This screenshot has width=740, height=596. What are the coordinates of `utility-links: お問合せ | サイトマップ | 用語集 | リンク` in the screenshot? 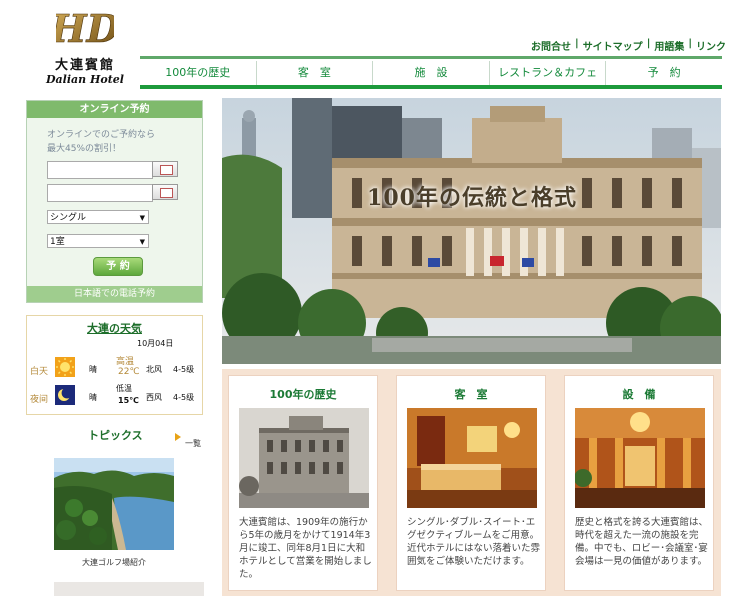 It's located at (603, 45).